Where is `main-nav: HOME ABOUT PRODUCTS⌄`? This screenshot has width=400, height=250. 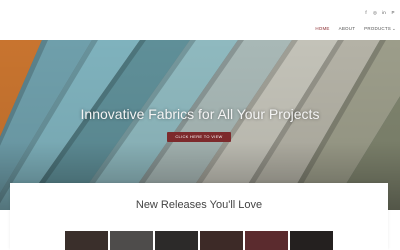
main-nav: HOME ABOUT PRODUCTS⌄ is located at coordinates (355, 29).